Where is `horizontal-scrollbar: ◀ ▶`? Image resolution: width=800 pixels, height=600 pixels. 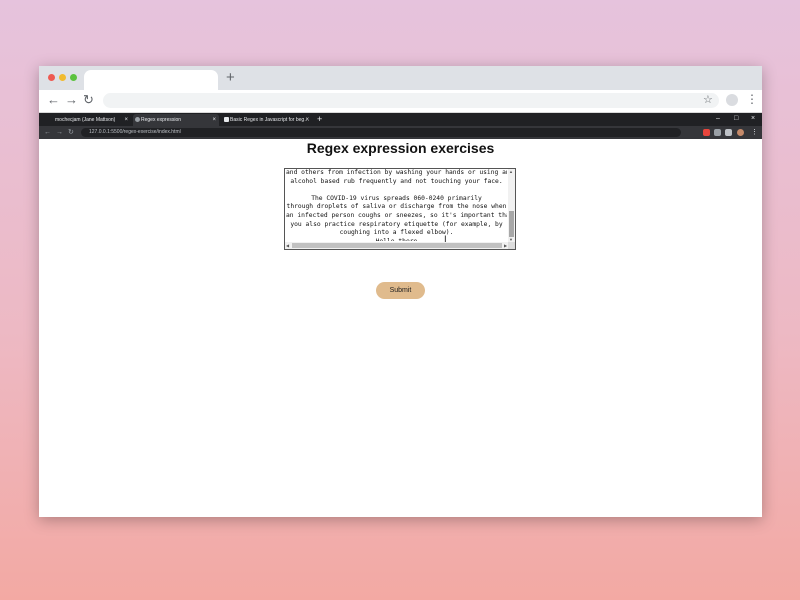 horizontal-scrollbar: ◀ ▶ is located at coordinates (397, 245).